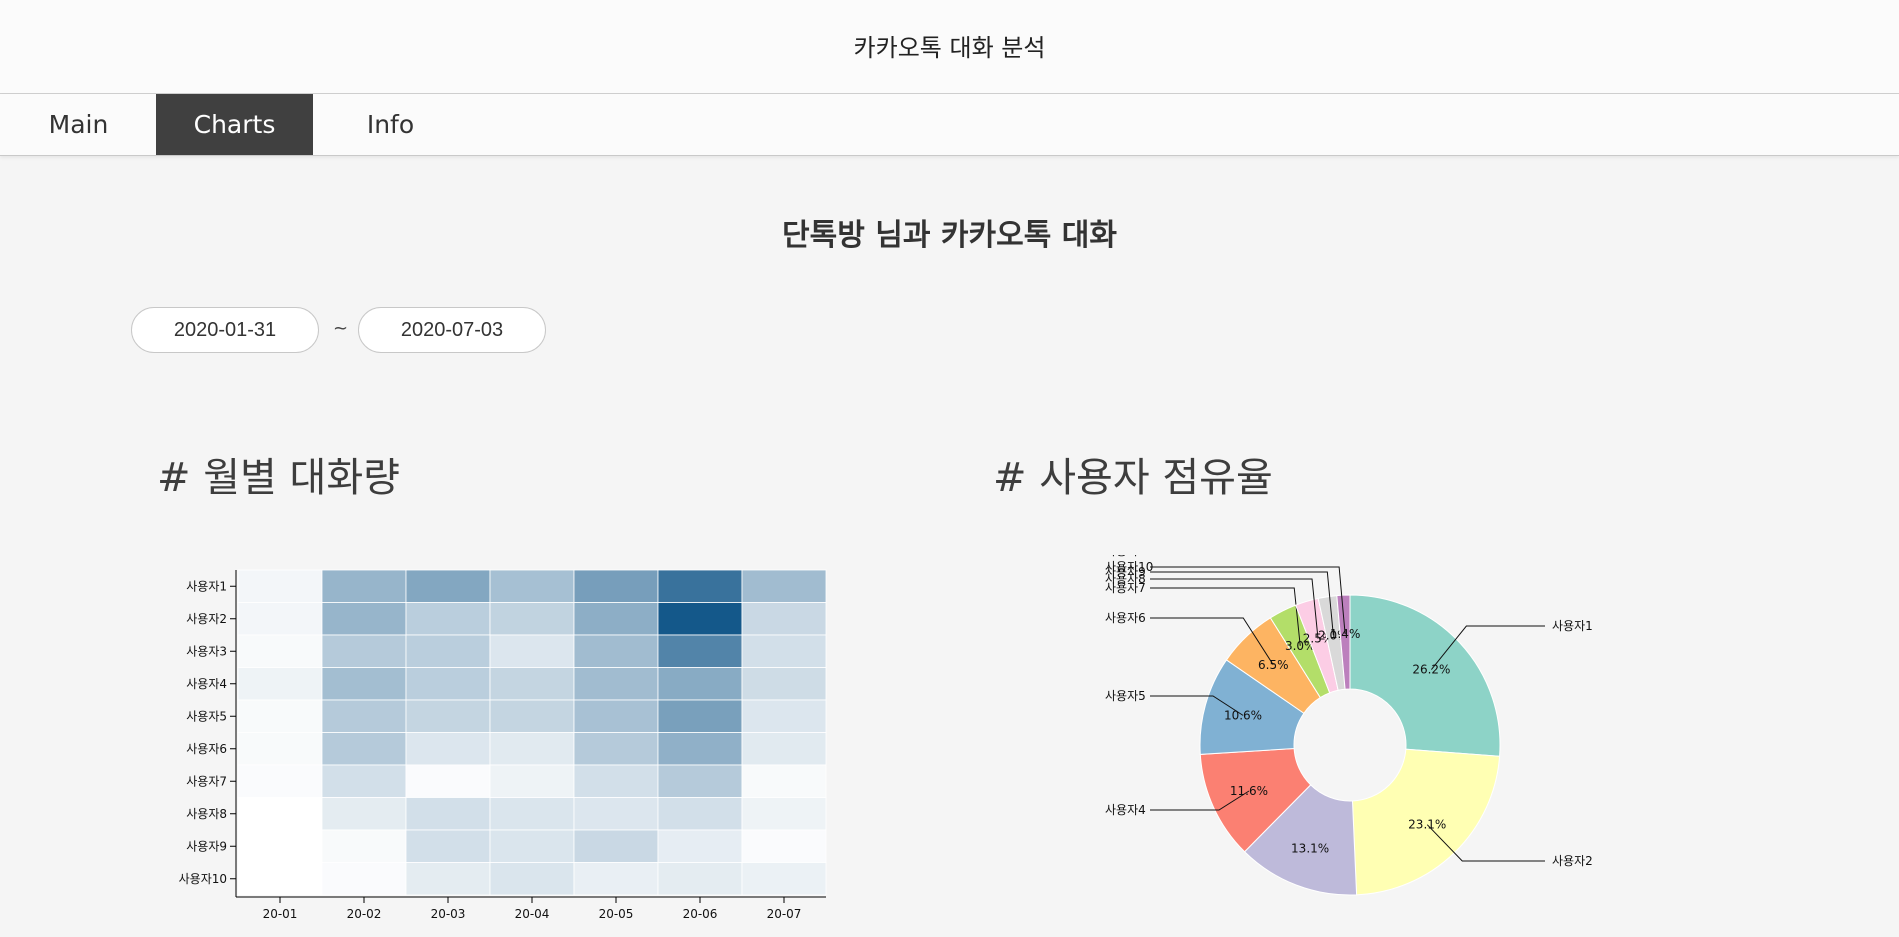 The width and height of the screenshot is (1899, 937). I want to click on tab-main: Main, so click(78, 124).